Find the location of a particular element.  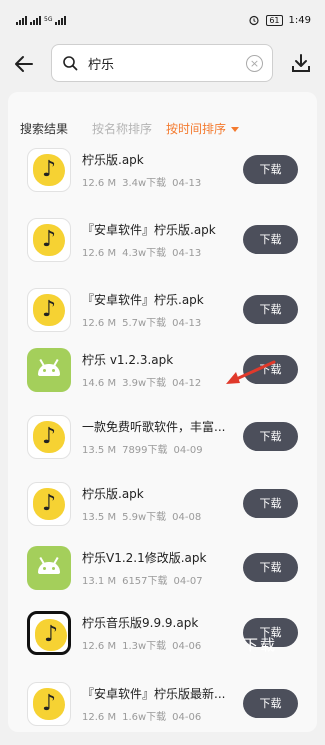

result-size: 13.1 M is located at coordinates (99, 581).